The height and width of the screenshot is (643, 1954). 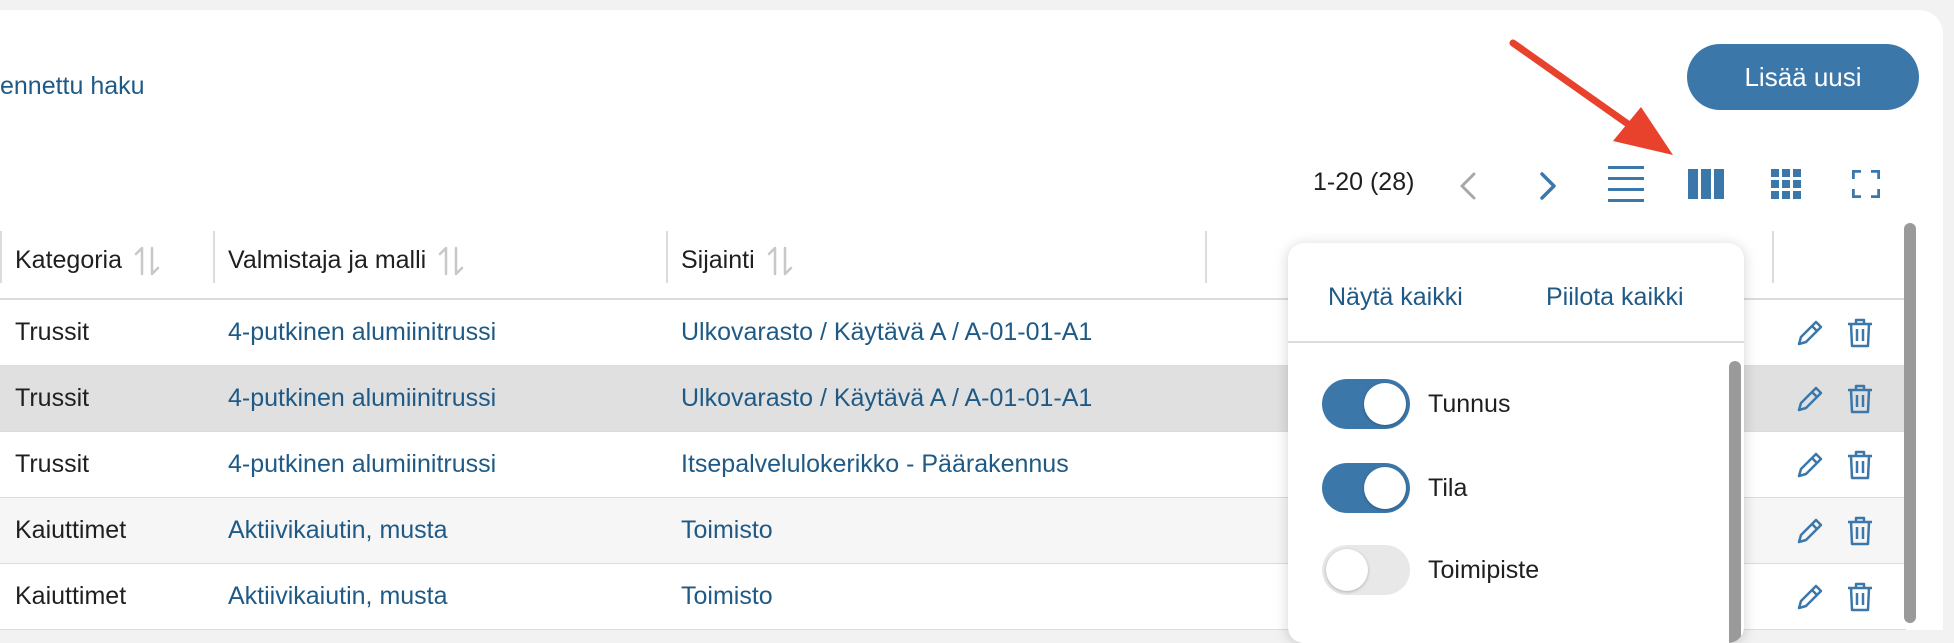 I want to click on column-header-label: Kategoria, so click(x=69, y=260).